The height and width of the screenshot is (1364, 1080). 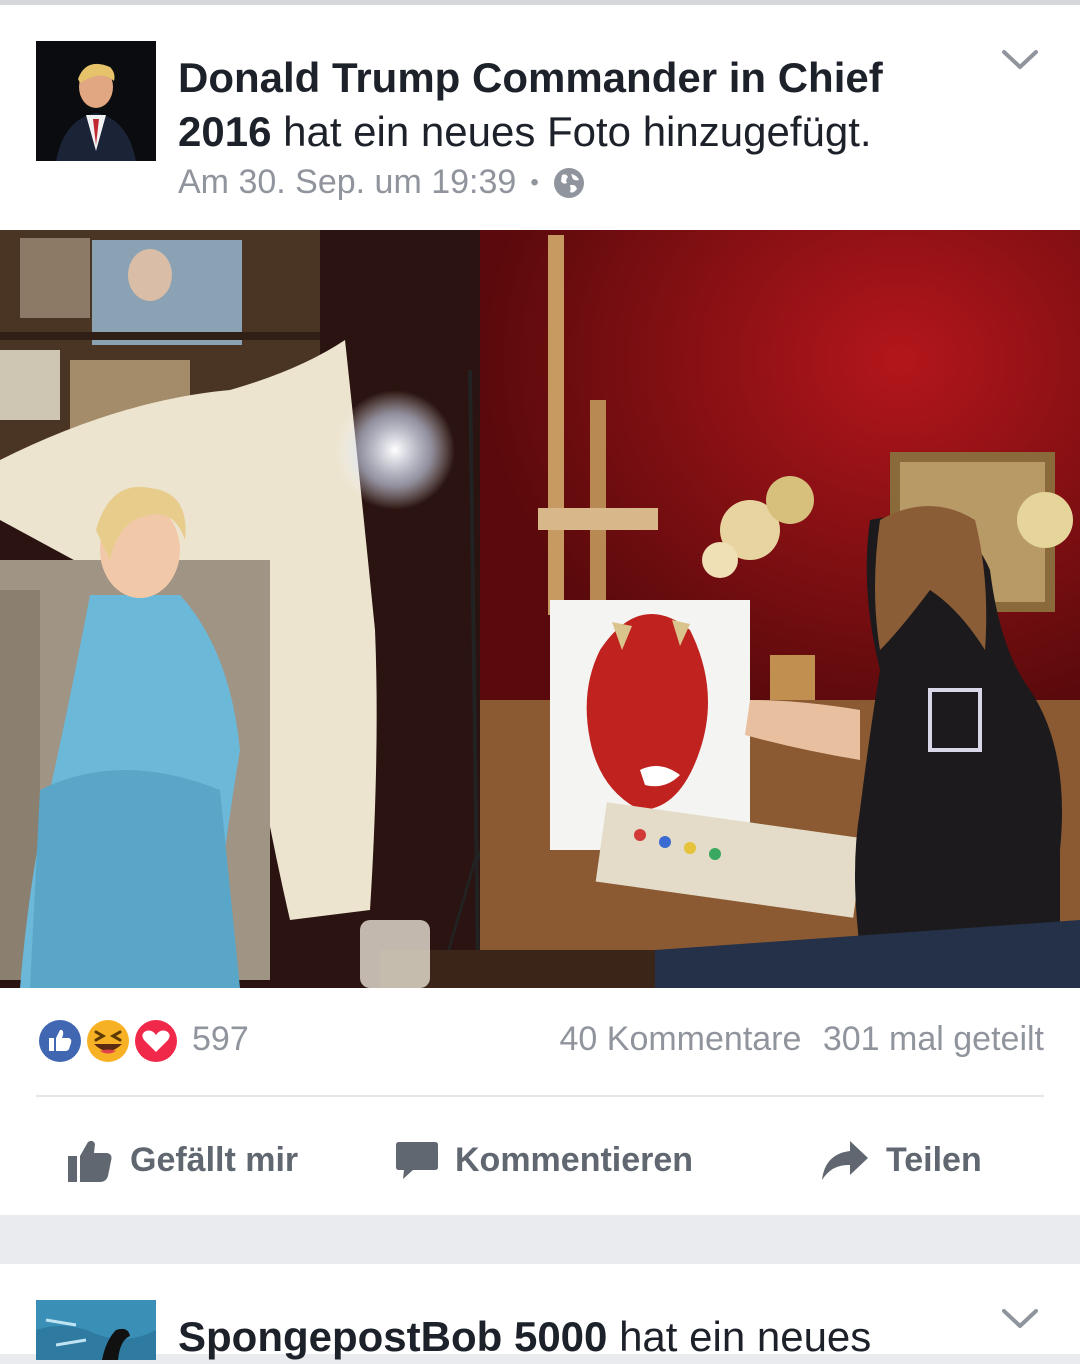 What do you see at coordinates (745, 1336) in the screenshot?
I see `post-action-text: hat ein neues` at bounding box center [745, 1336].